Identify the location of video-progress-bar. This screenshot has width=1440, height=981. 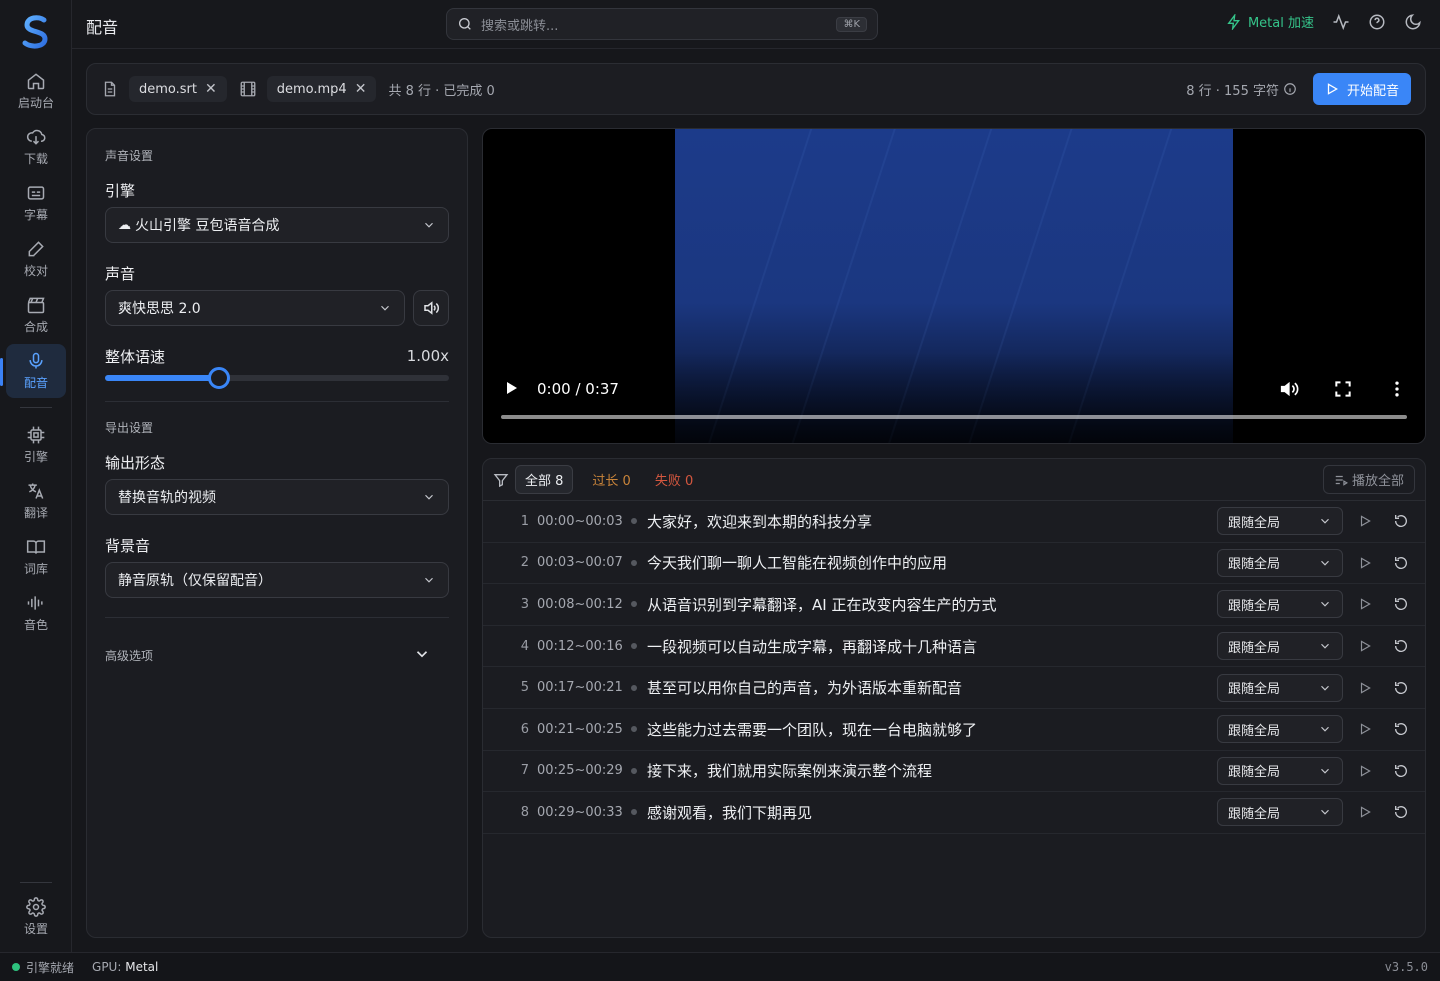
(954, 417).